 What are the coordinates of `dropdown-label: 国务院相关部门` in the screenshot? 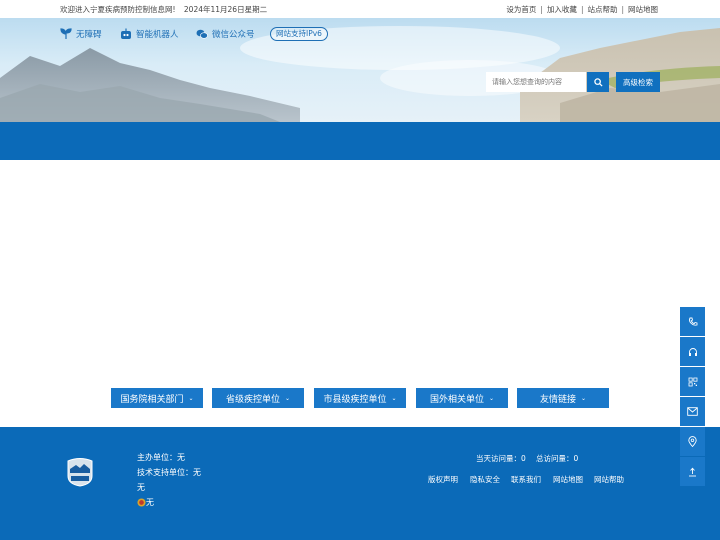 It's located at (152, 399).